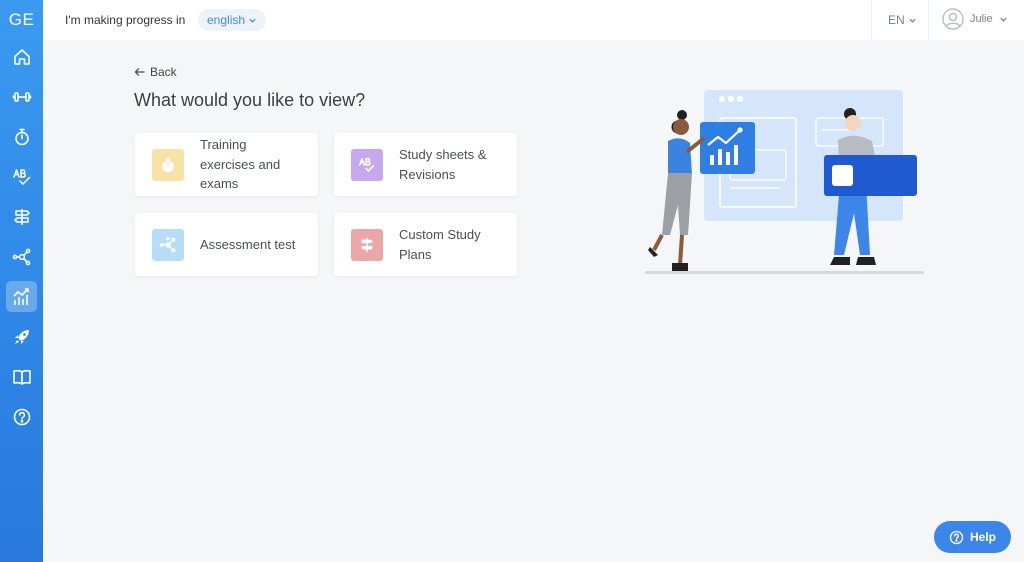  I want to click on help-button: Help, so click(972, 537).